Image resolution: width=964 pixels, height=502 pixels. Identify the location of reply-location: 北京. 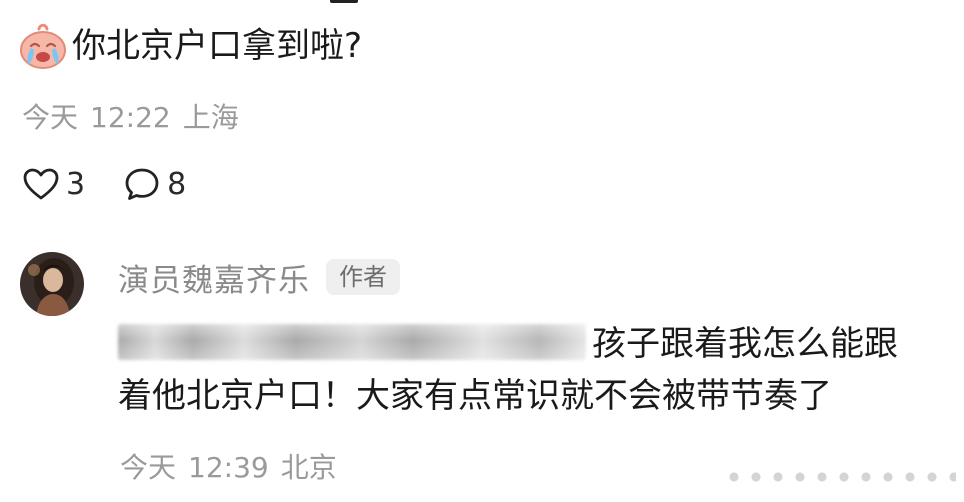
(308, 467).